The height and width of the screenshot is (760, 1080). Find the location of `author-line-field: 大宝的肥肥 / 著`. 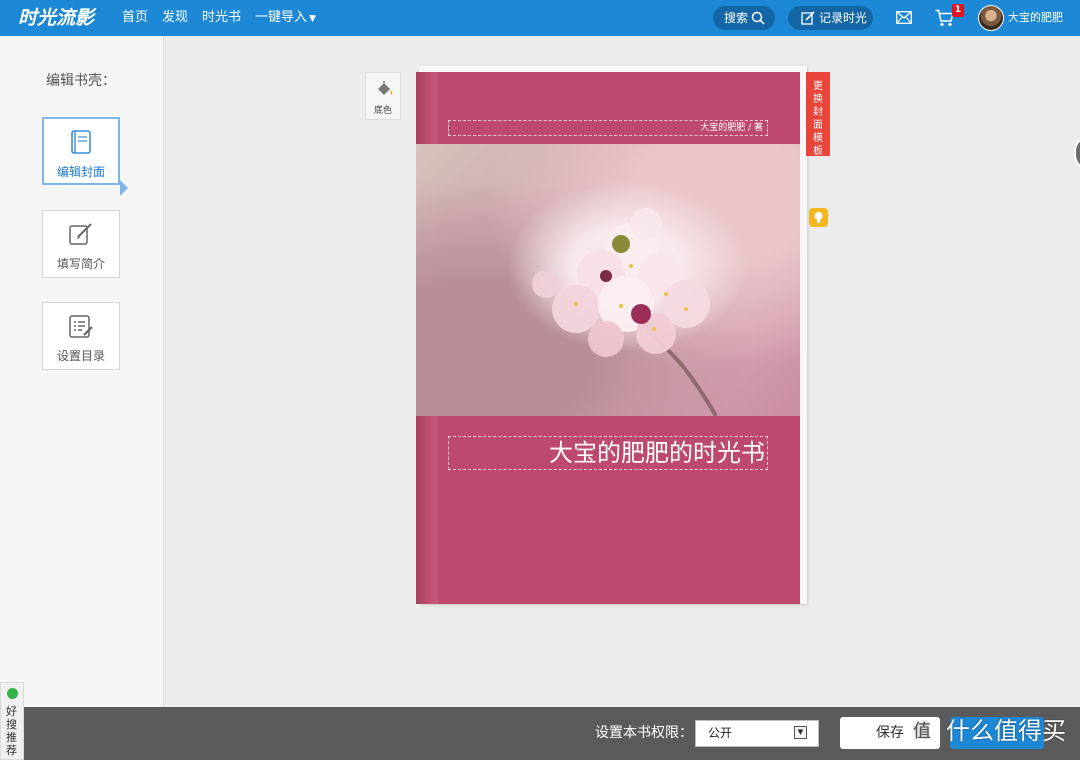

author-line-field: 大宝的肥肥 / 著 is located at coordinates (608, 128).